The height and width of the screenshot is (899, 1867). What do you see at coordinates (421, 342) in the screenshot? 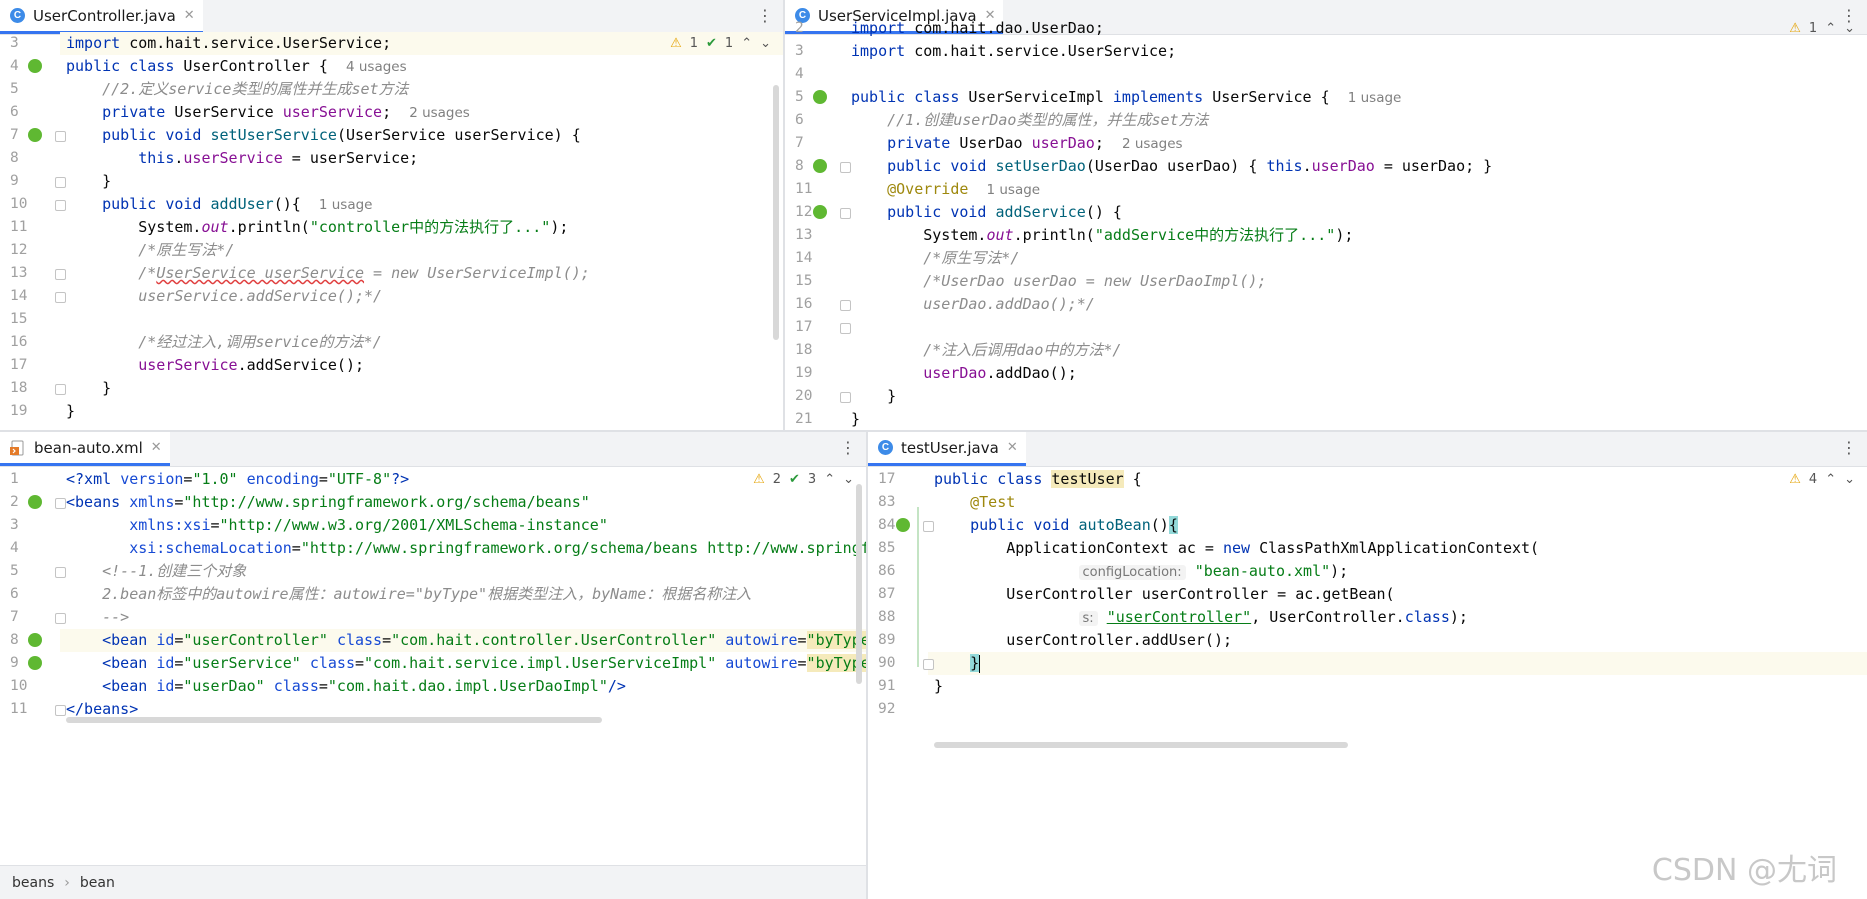
I see `code-line: /*经过注入,调用service的方法*/` at bounding box center [421, 342].